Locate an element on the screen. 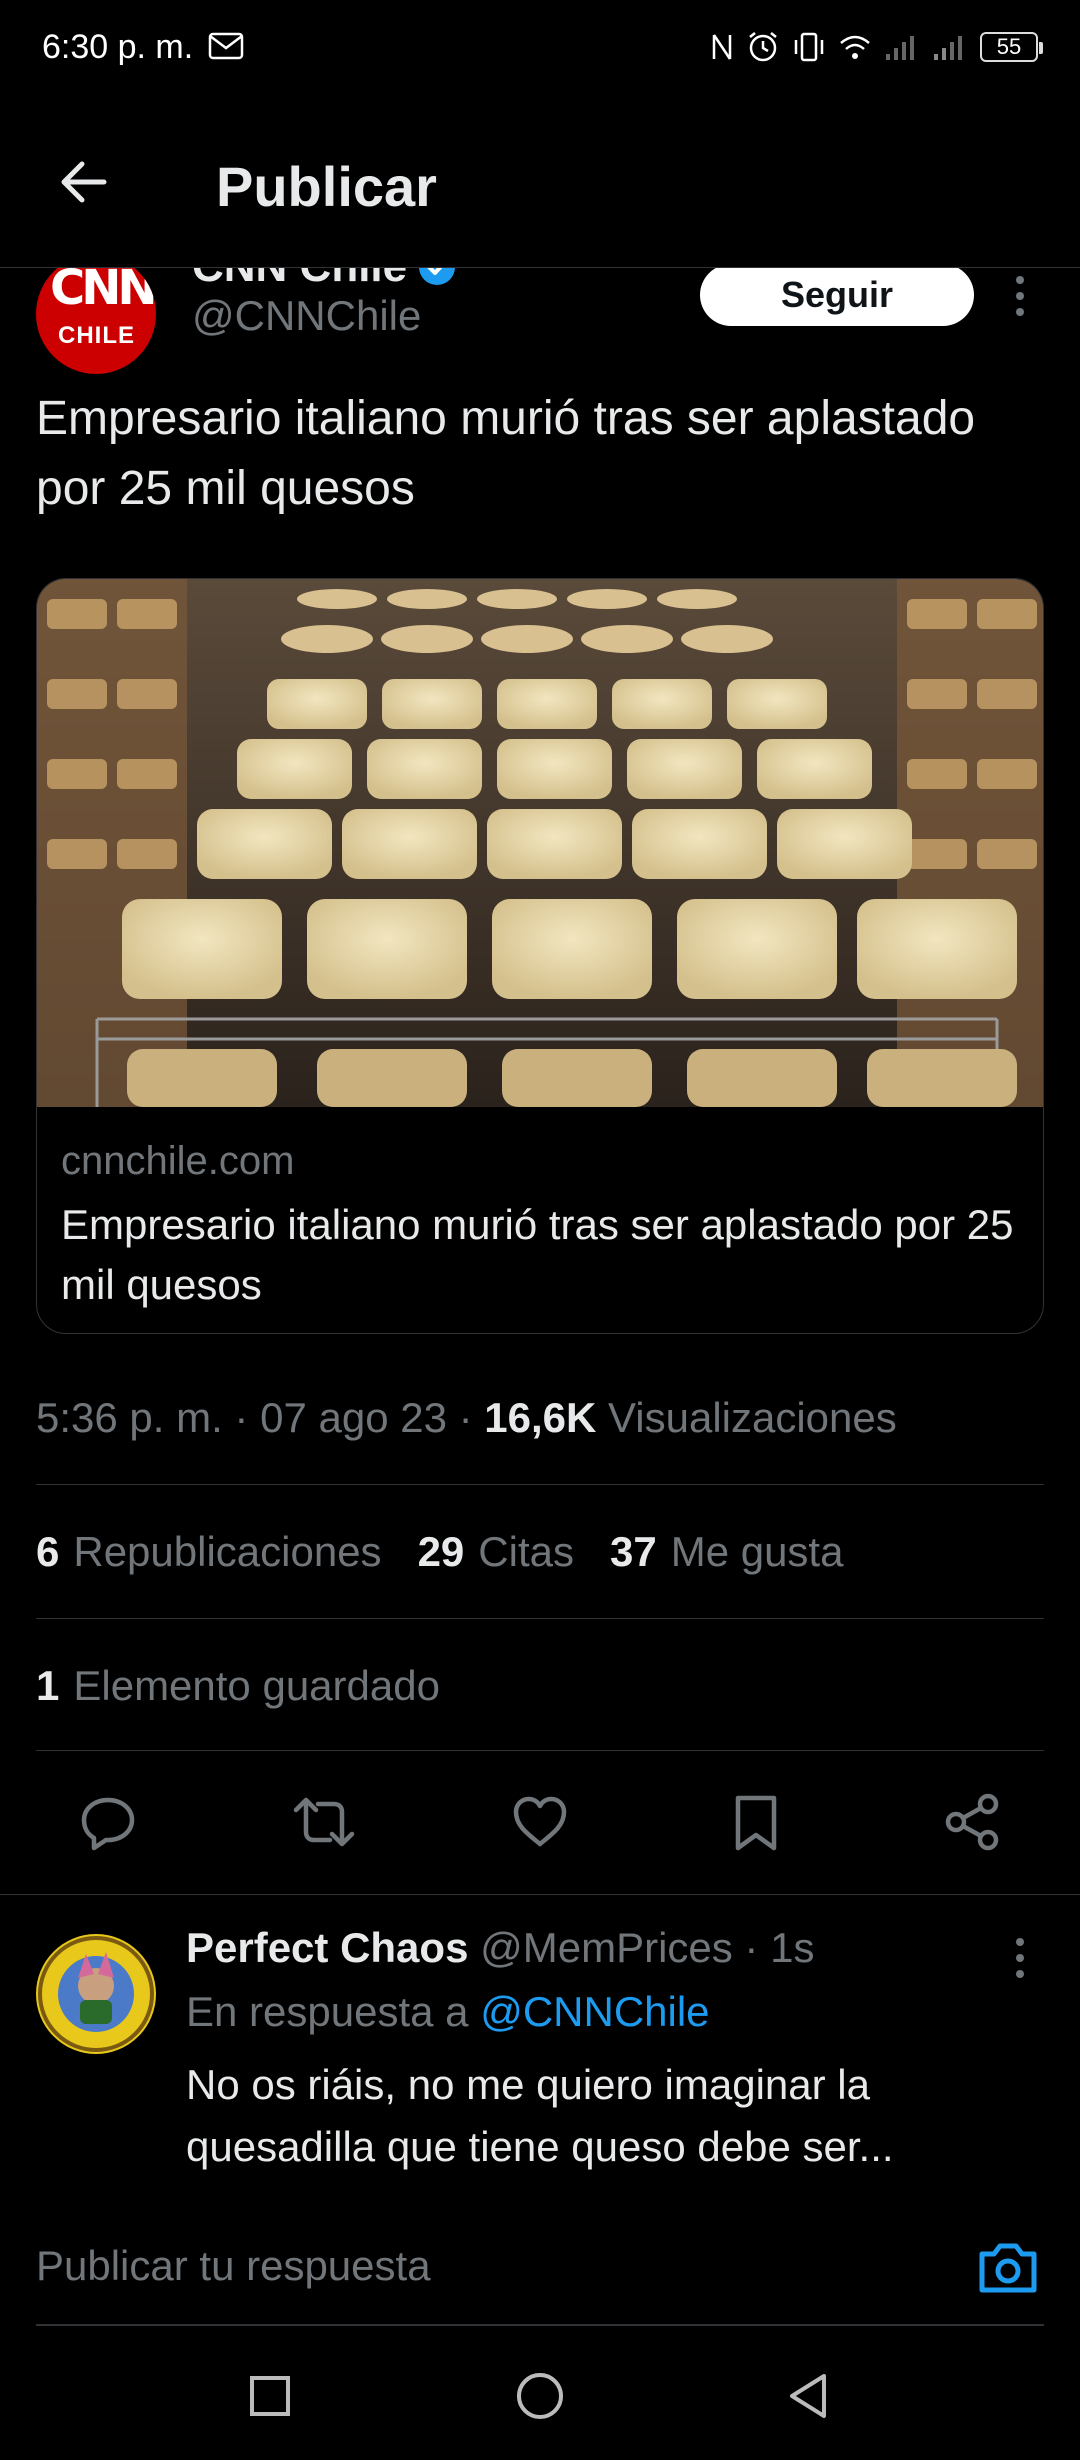 This screenshot has width=1080, height=2460. quotes-count: 29 is located at coordinates (441, 1551).